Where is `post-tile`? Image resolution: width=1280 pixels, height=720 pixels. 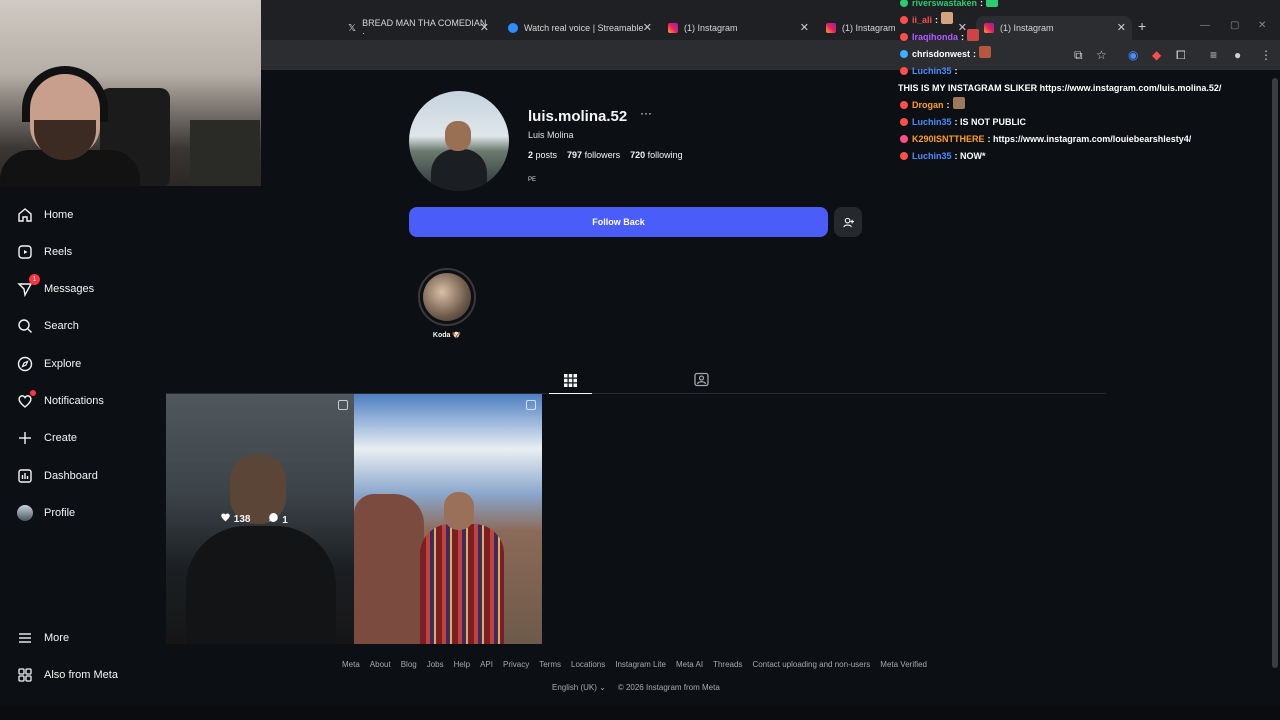 post-tile is located at coordinates (448, 519).